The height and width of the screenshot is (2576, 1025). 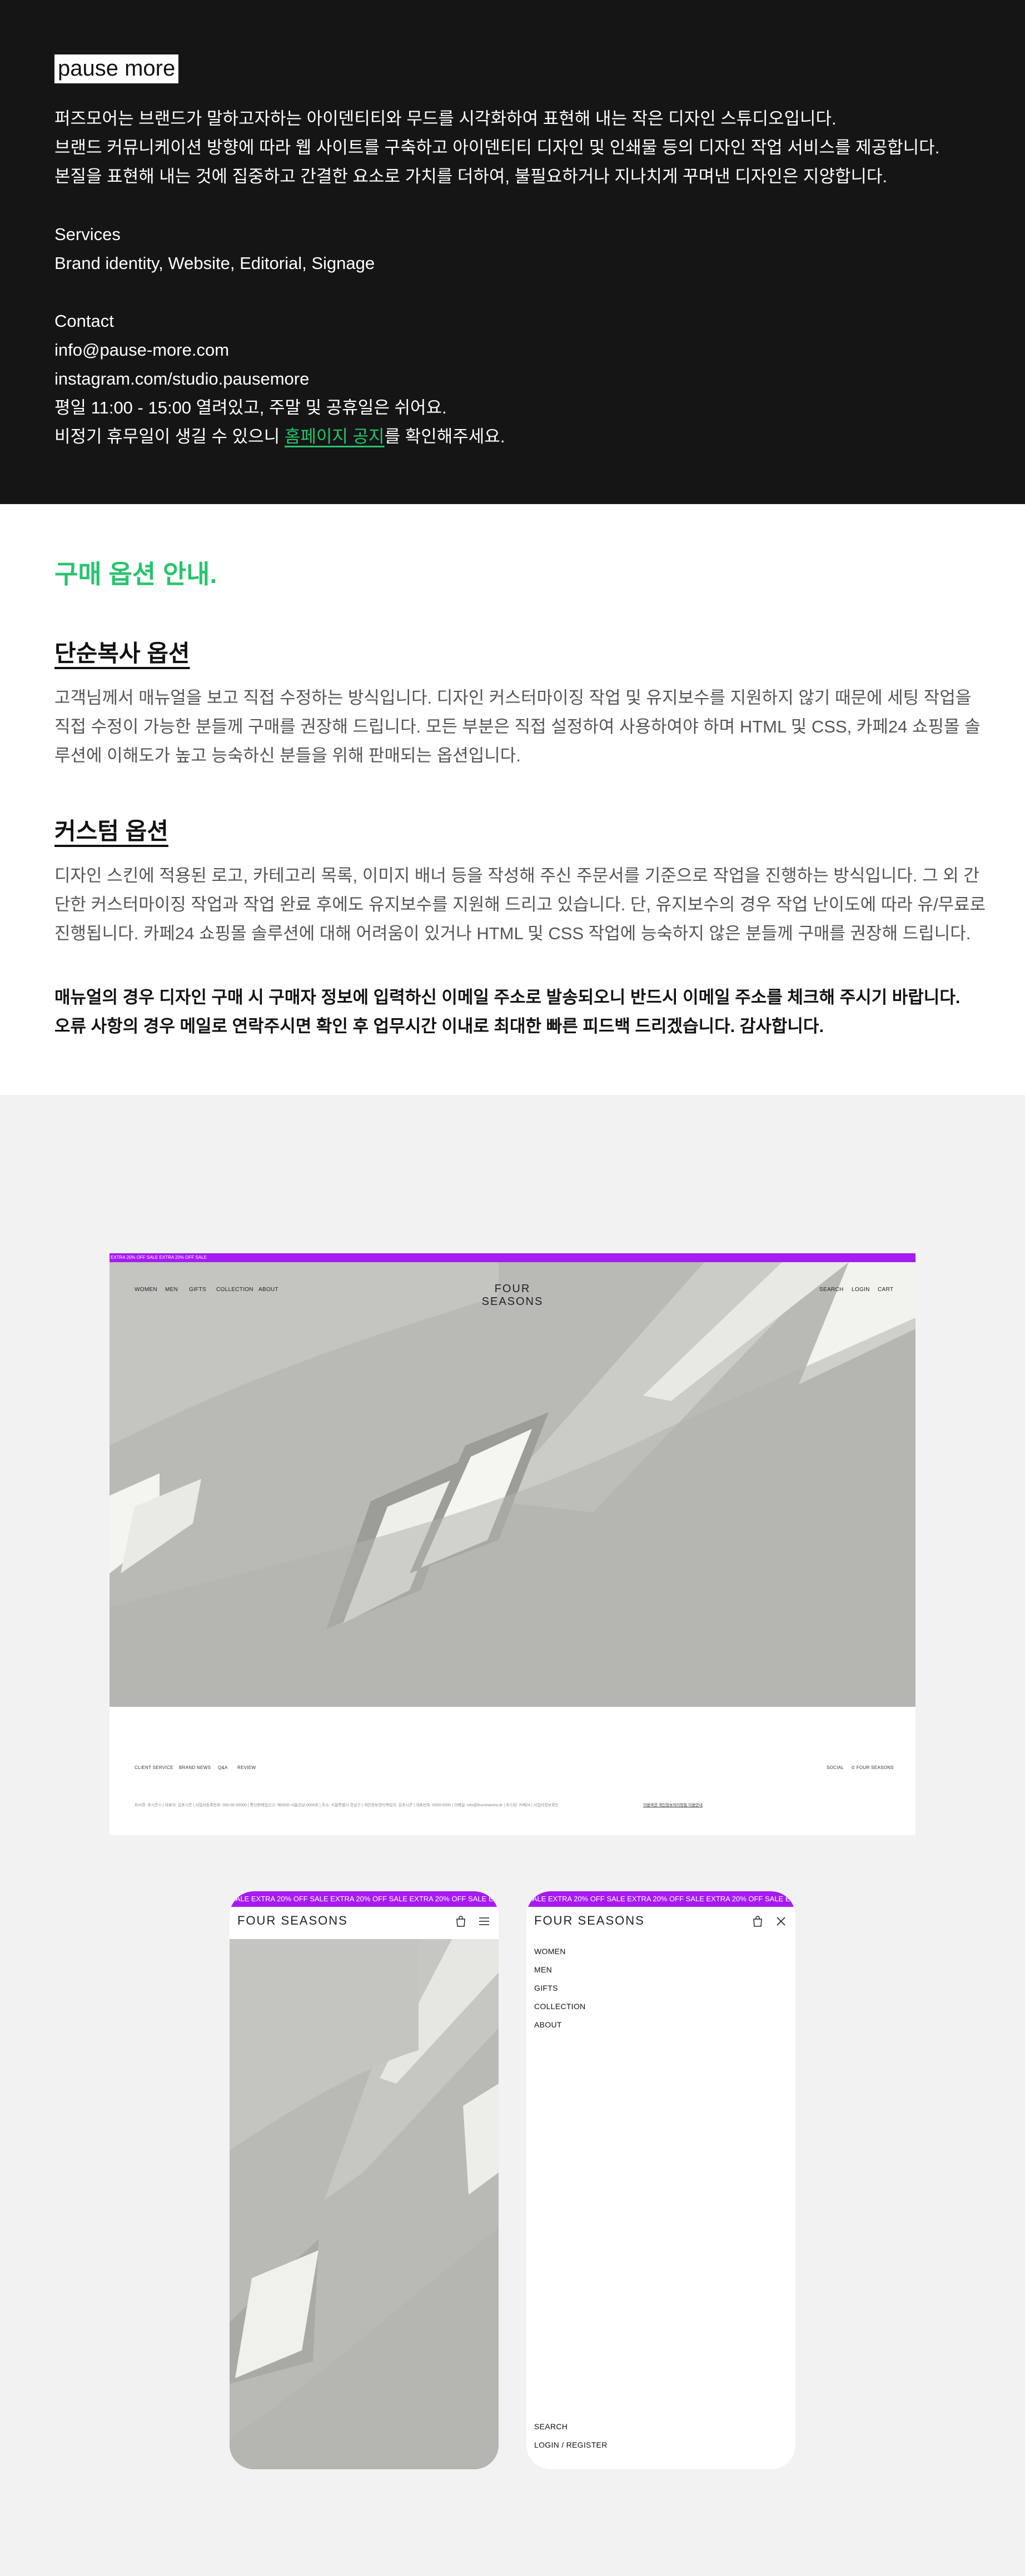 I want to click on menu-item-gifts: GIFTS, so click(x=546, y=1988).